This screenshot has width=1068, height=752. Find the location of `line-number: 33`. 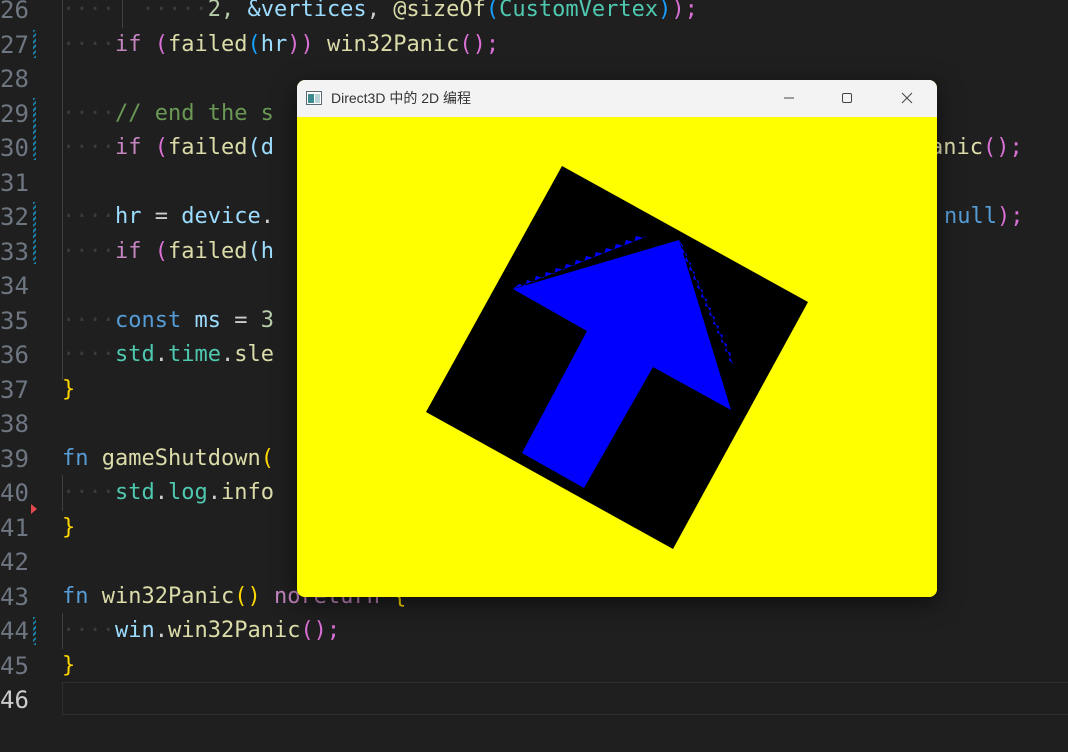

line-number: 33 is located at coordinates (14, 252).